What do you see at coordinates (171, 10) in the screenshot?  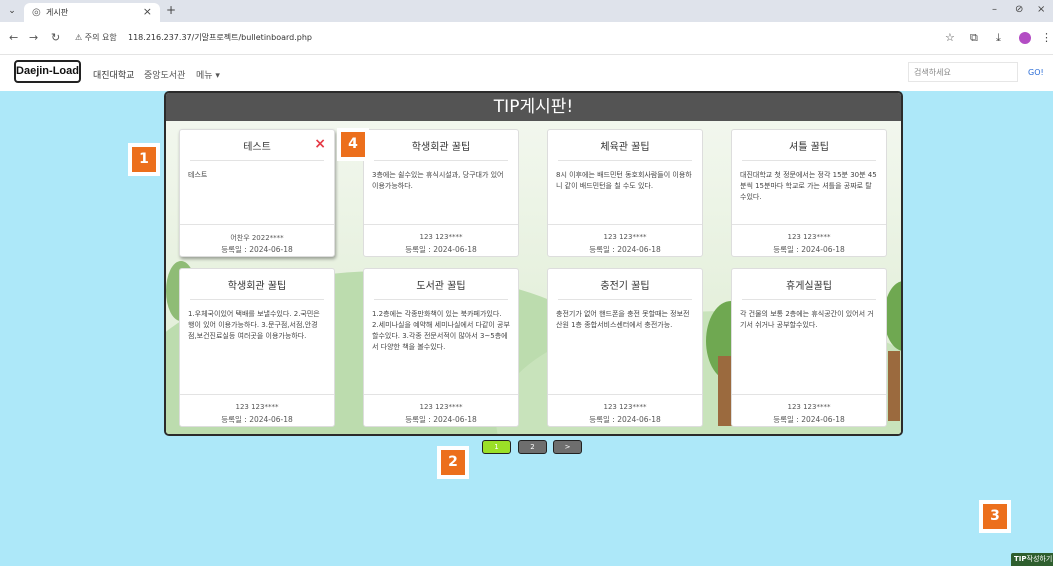 I see `new-tab-icon: +` at bounding box center [171, 10].